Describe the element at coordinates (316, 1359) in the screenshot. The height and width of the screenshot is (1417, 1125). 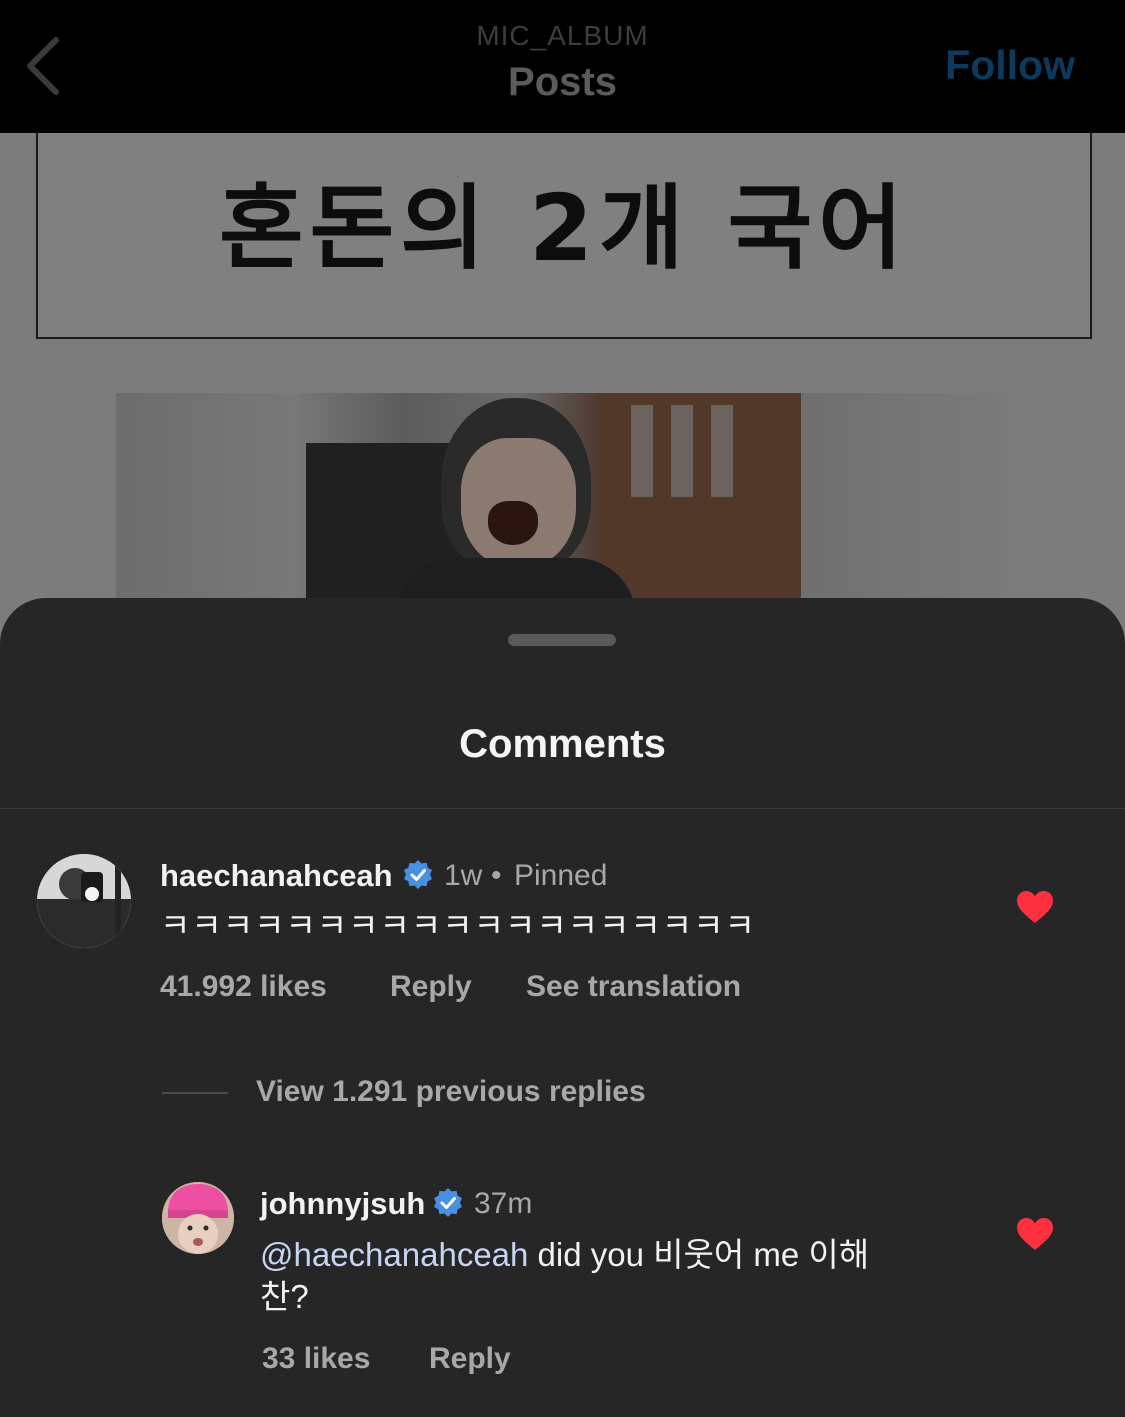
I see `reply-likes: 33 likes` at that location.